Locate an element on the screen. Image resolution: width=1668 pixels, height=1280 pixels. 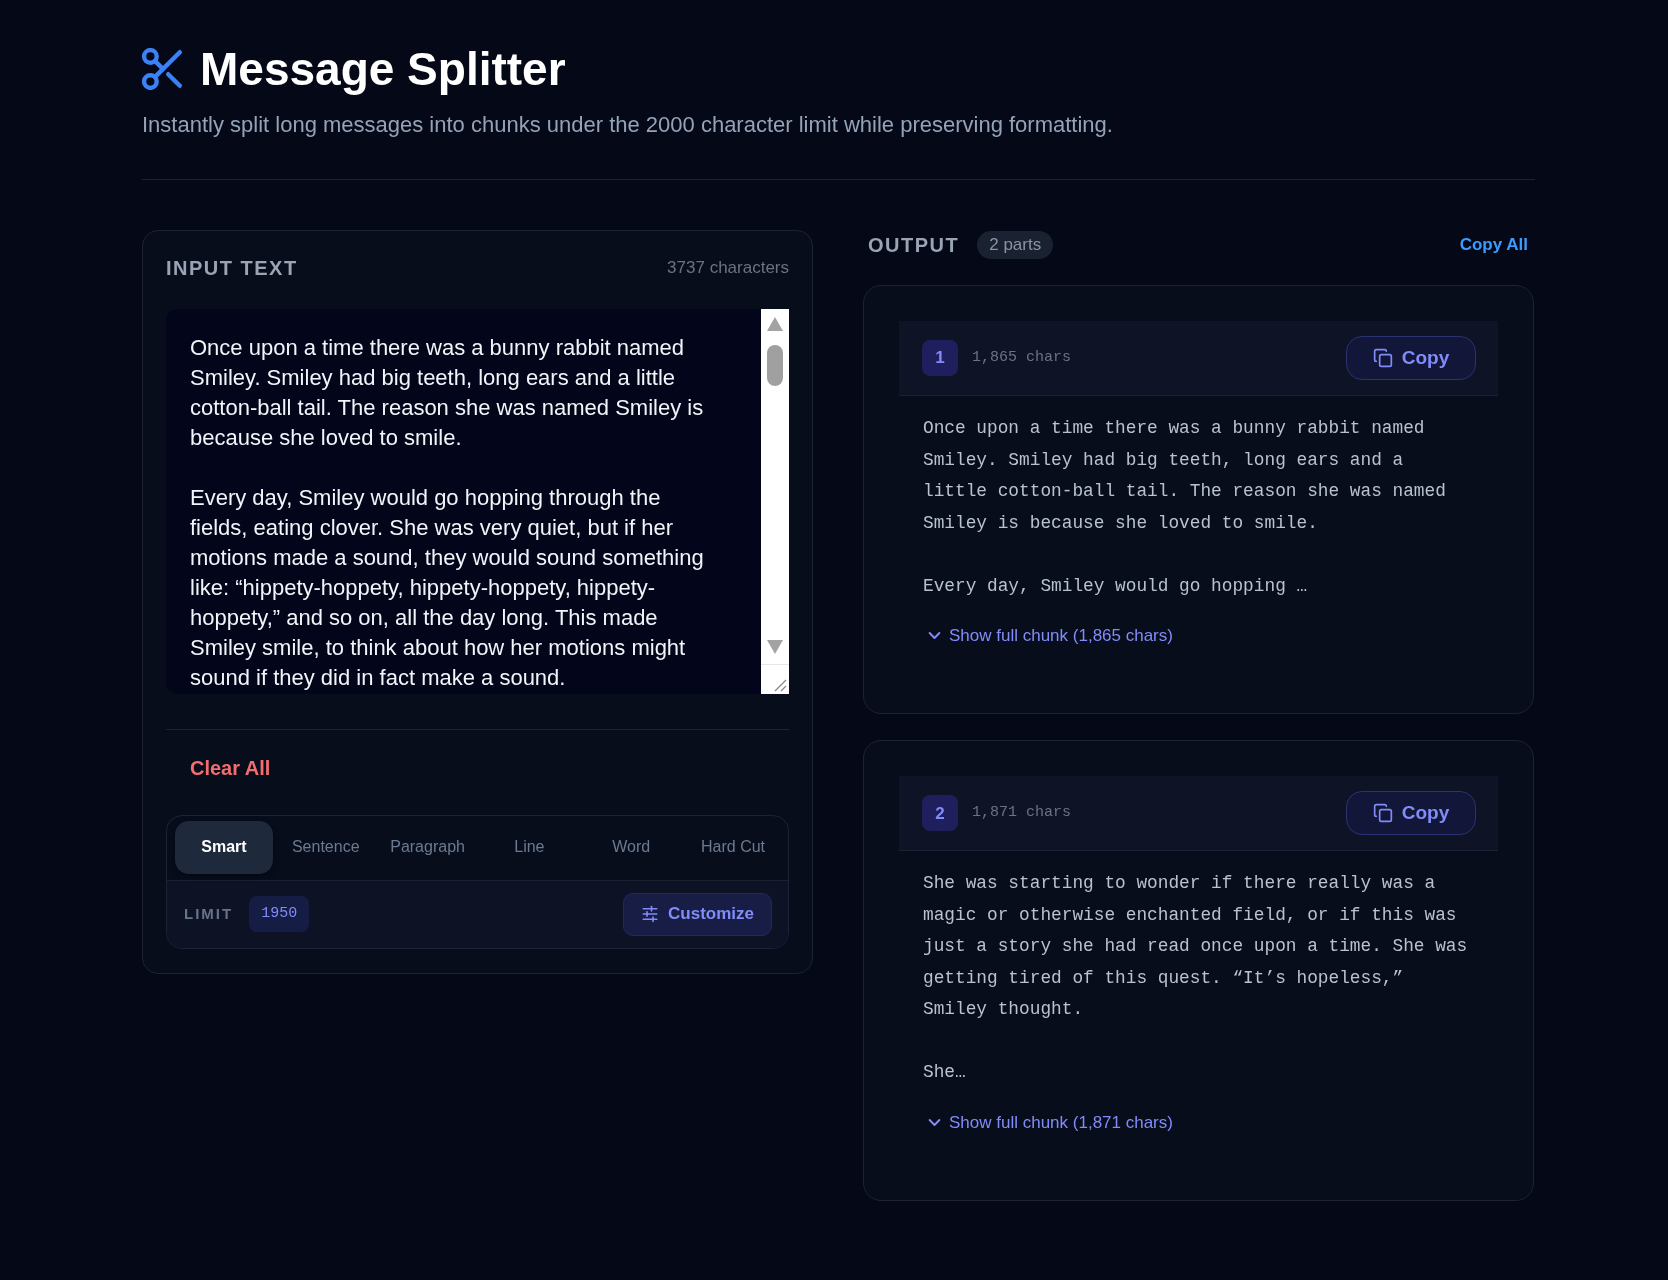
chunk-char-count: 1,871 chars is located at coordinates (1022, 813).